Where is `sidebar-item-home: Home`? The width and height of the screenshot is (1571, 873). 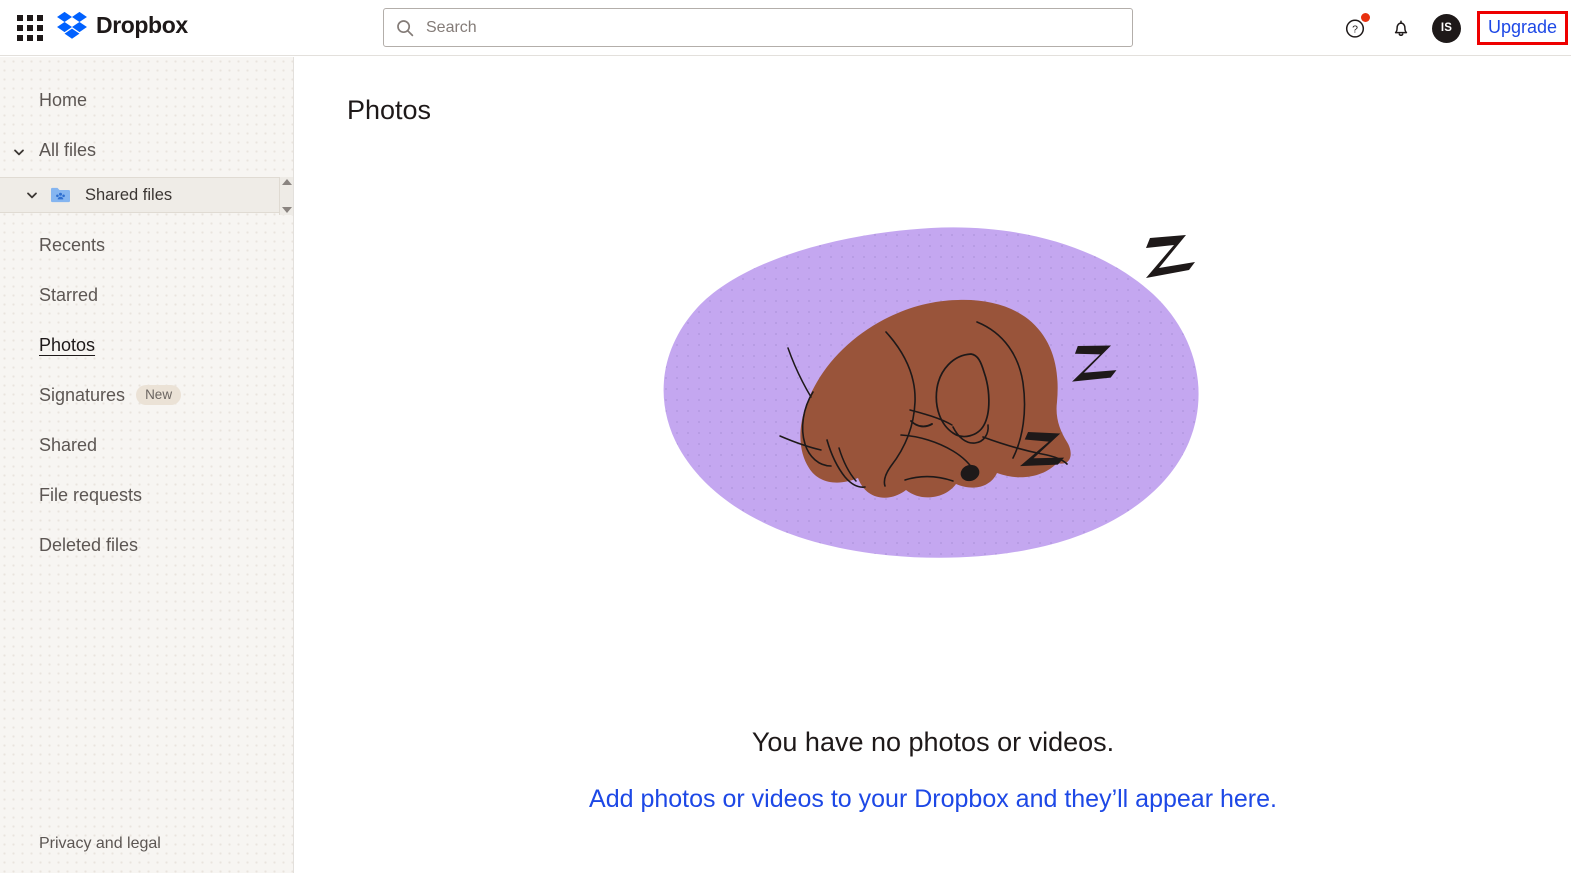 sidebar-item-home: Home is located at coordinates (146, 100).